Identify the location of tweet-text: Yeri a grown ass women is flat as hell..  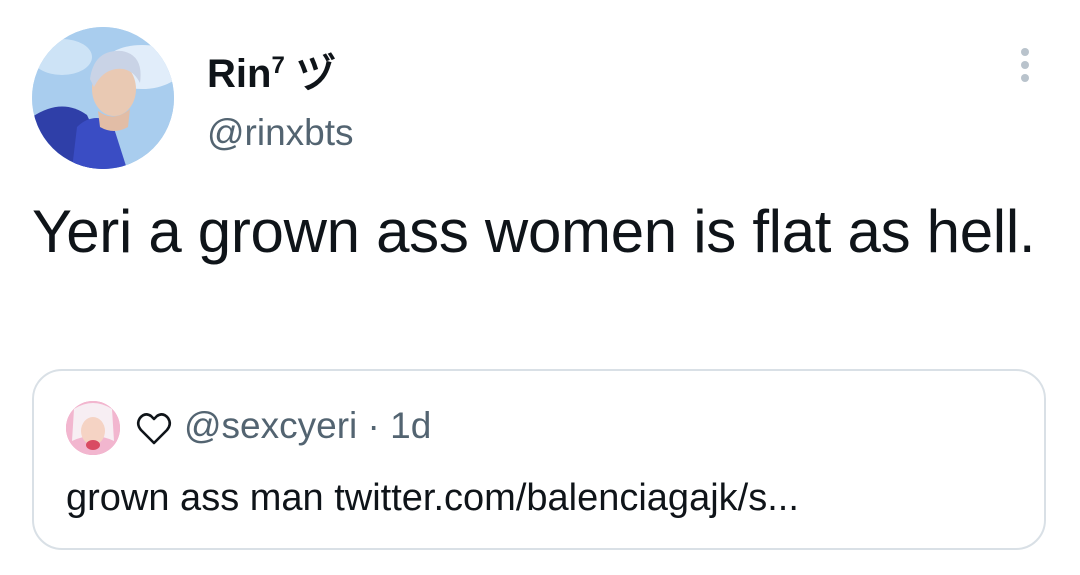
(534, 231).